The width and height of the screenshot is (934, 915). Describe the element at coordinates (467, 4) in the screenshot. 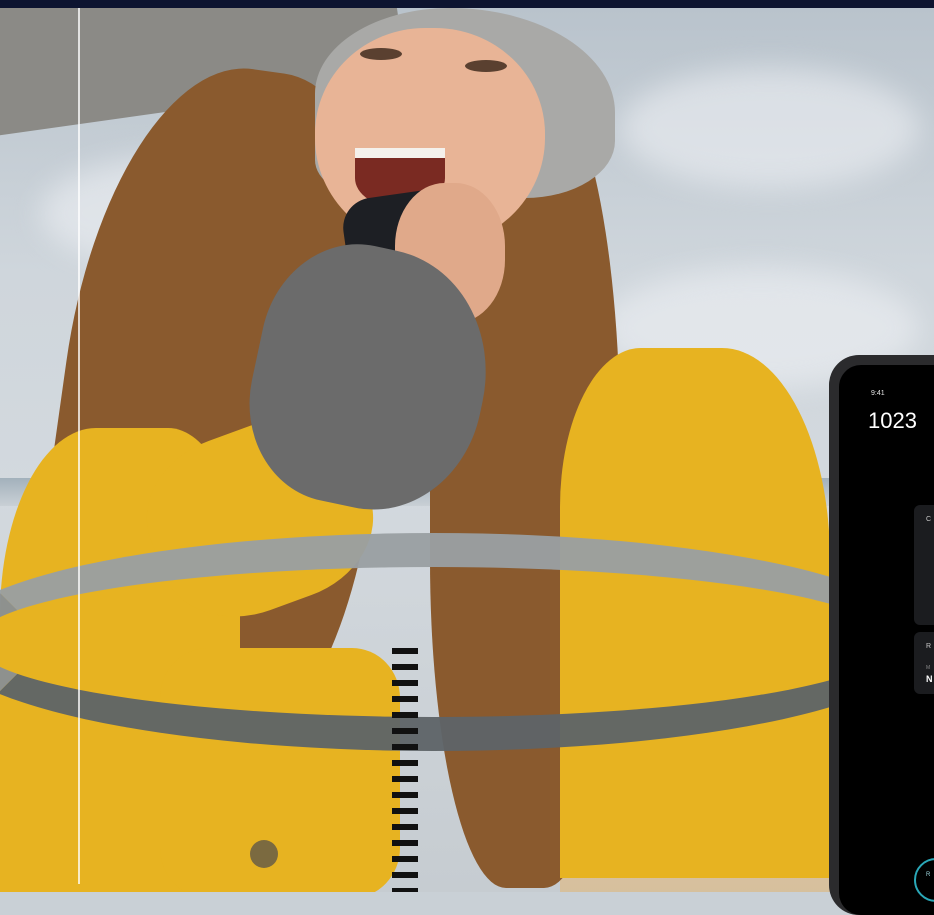

I see `top-bar` at that location.